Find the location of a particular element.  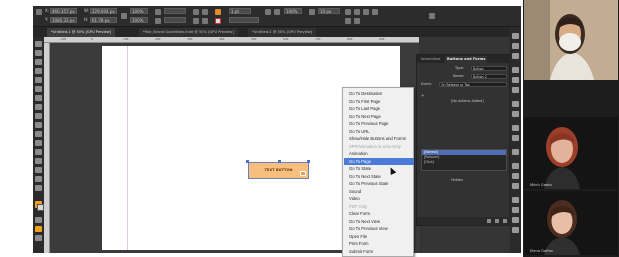

stroke-weight-field: 1 pt is located at coordinates (240, 11).